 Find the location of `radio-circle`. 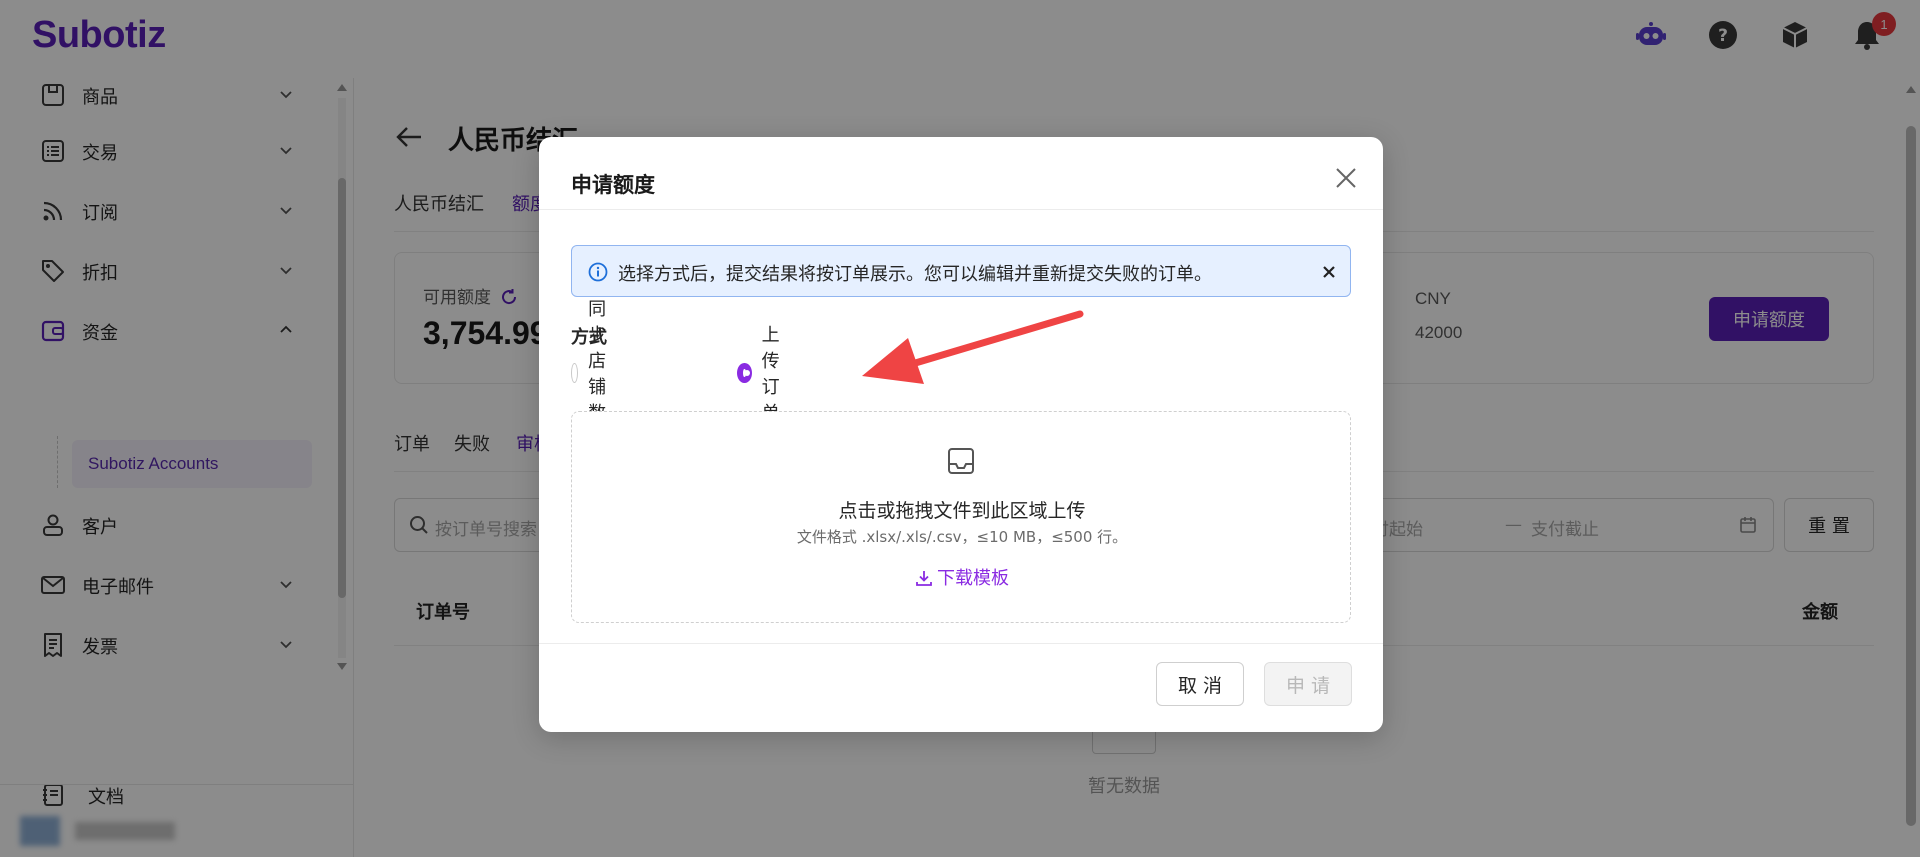

radio-circle is located at coordinates (575, 373).